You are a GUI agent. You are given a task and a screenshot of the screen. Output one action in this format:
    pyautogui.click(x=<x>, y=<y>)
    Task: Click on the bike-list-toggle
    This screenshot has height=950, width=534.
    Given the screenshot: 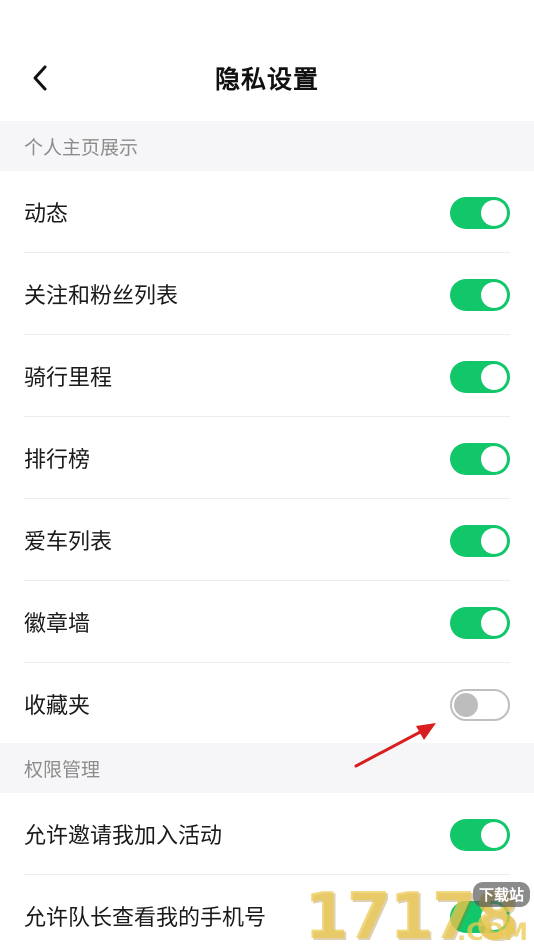 What is the action you would take?
    pyautogui.click(x=480, y=541)
    